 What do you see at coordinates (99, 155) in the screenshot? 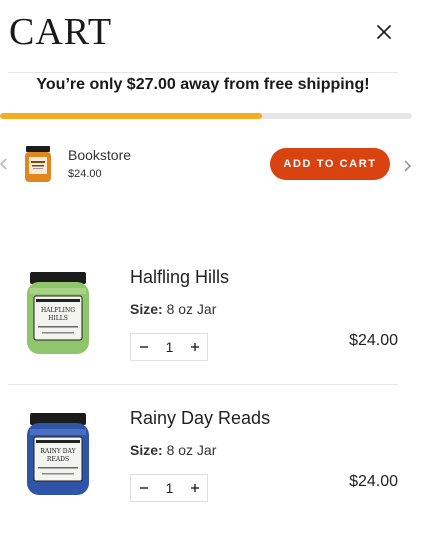
I see `upsell-product-name: Bookstore` at bounding box center [99, 155].